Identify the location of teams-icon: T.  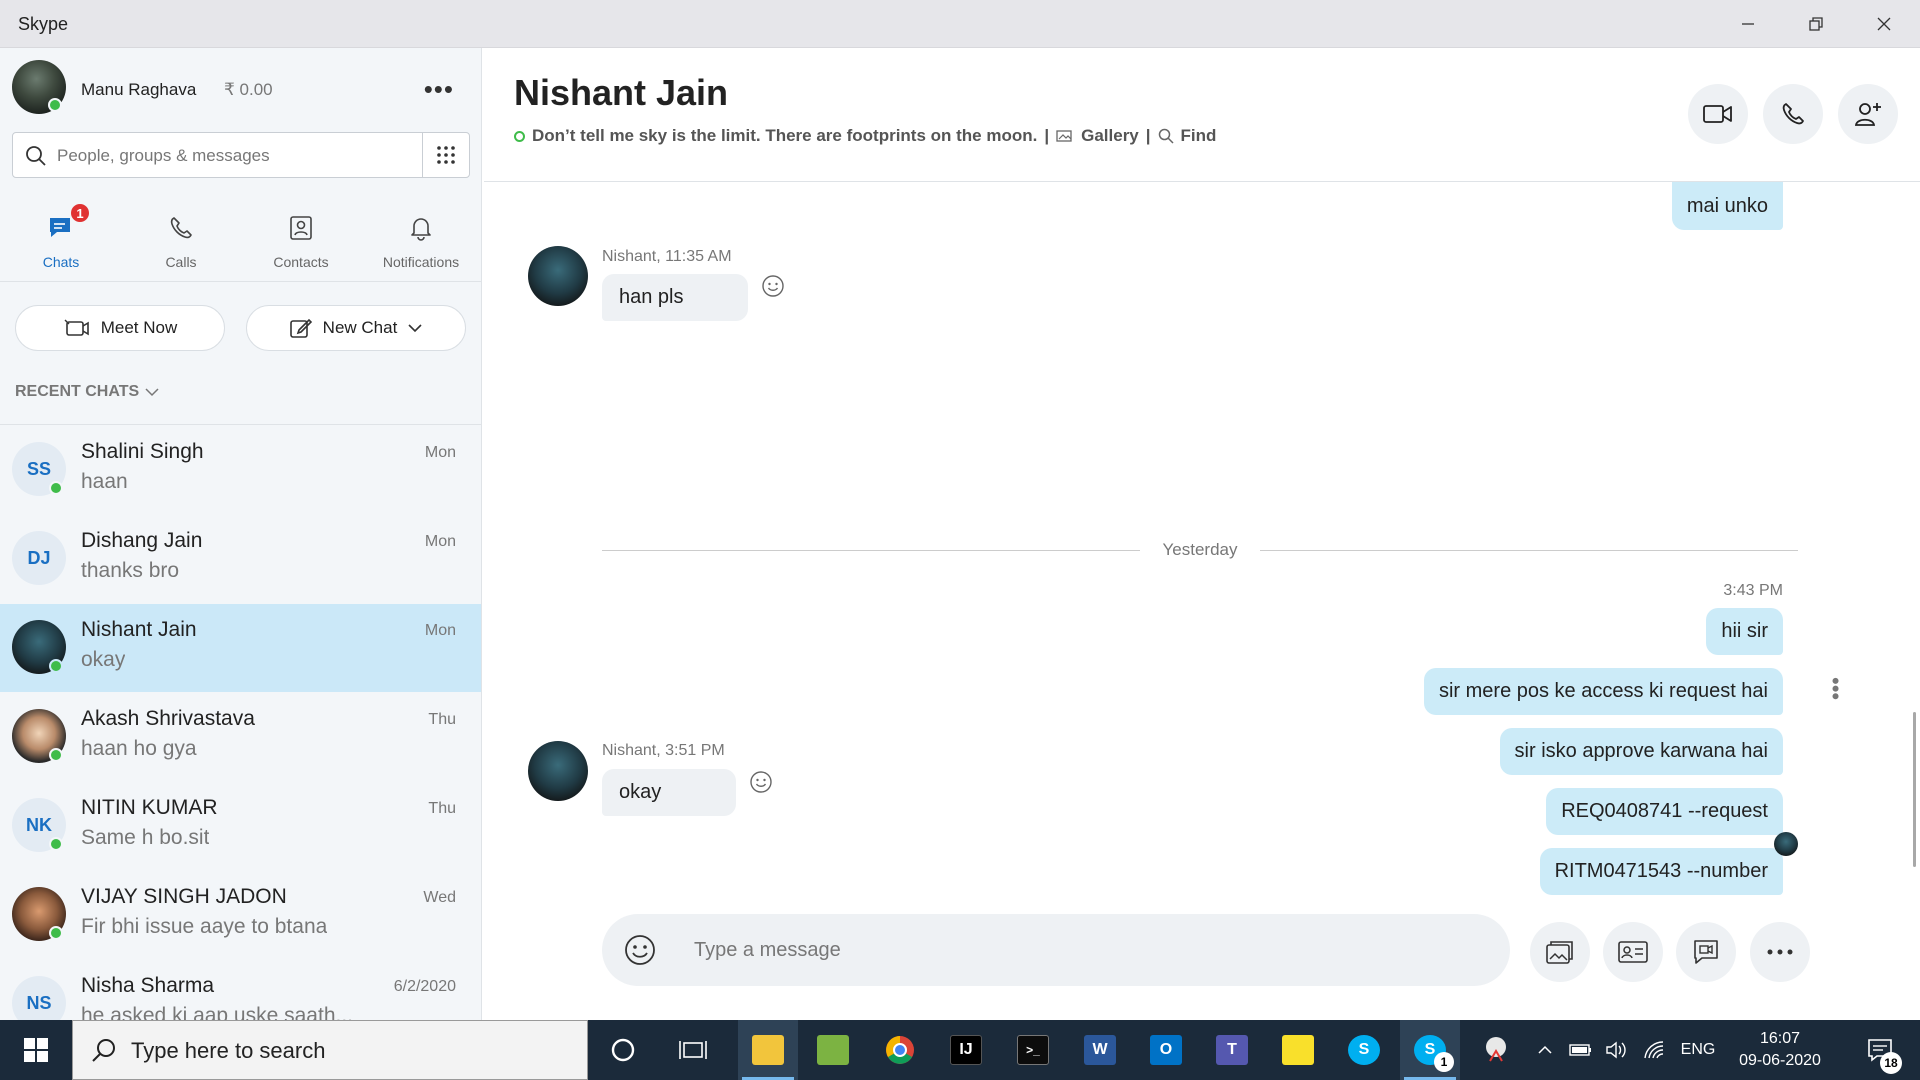
(1232, 1050).